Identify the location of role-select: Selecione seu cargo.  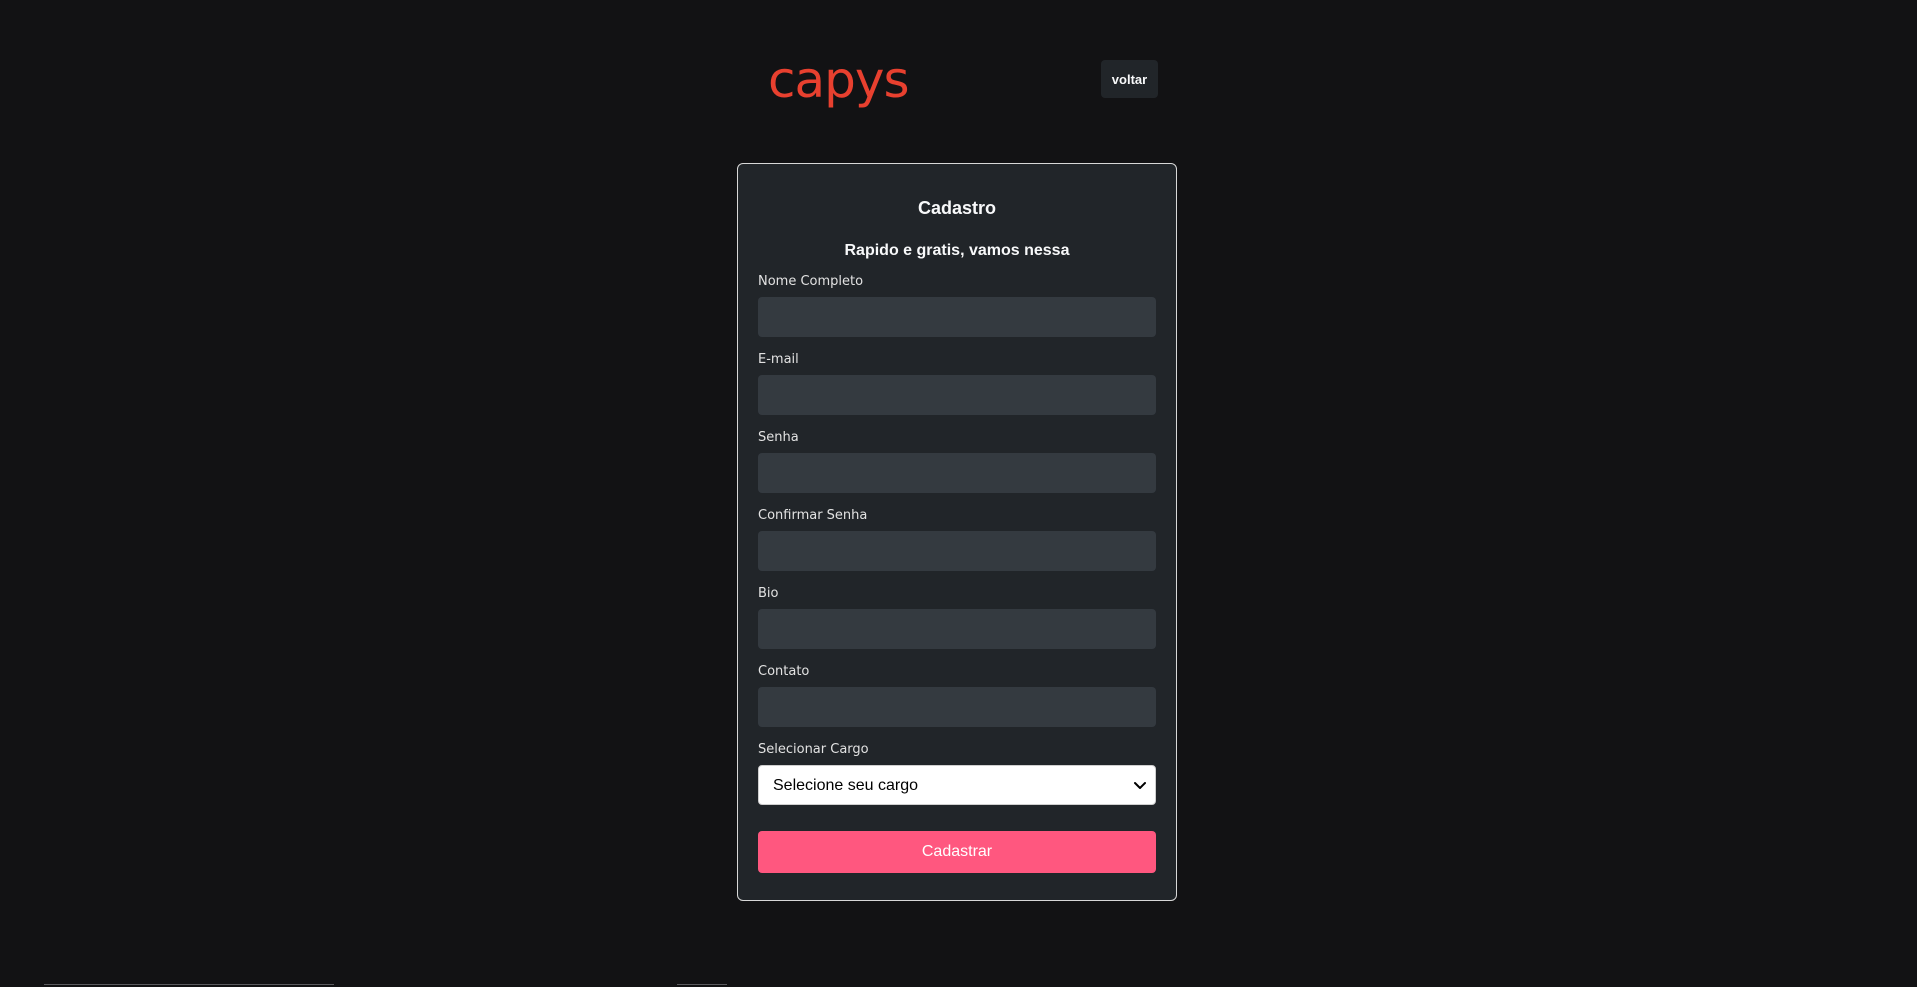
(957, 785).